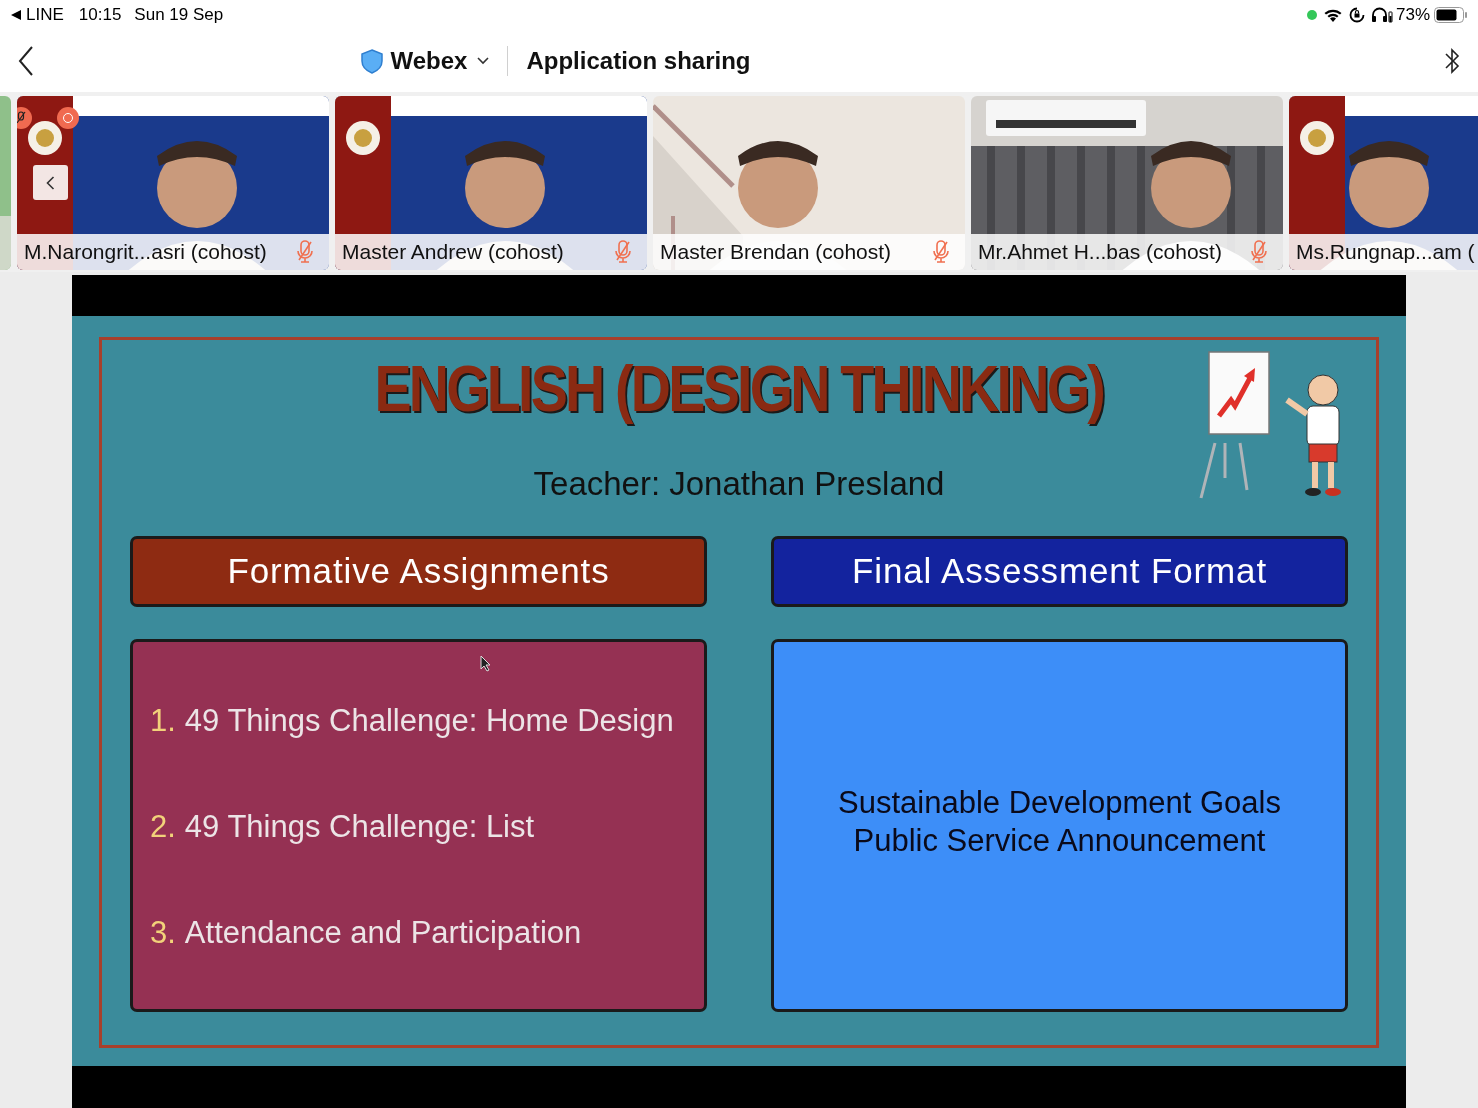 Image resolution: width=1478 pixels, height=1108 pixels. I want to click on slide-title: ENGLISH (DESIGN THINKING), so click(739, 389).